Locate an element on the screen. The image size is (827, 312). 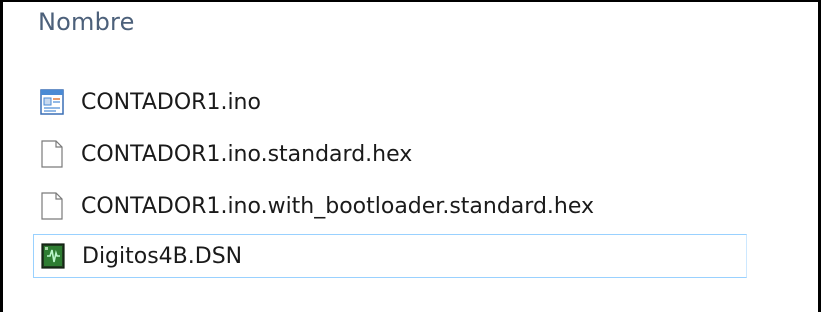
proteus-design-file-icon is located at coordinates (53, 256).